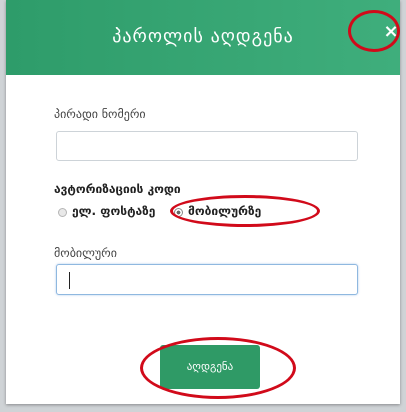 Image resolution: width=406 pixels, height=412 pixels. Describe the element at coordinates (113, 211) in the screenshot. I see `radio-email-label: ელ. ფოსტაზე` at that location.